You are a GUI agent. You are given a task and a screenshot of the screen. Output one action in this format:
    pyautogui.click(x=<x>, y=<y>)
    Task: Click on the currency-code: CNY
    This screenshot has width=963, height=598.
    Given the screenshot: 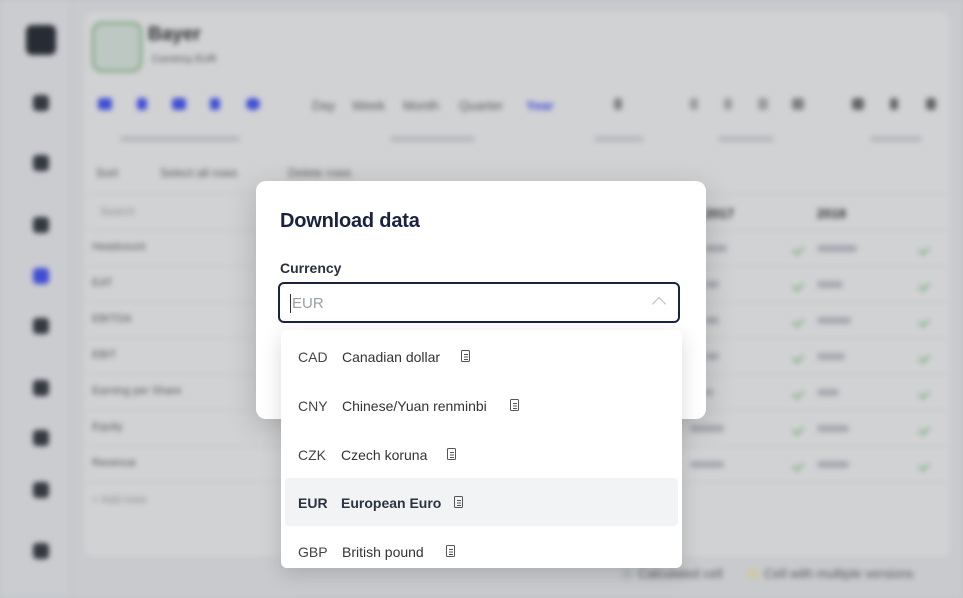 What is the action you would take?
    pyautogui.click(x=313, y=406)
    